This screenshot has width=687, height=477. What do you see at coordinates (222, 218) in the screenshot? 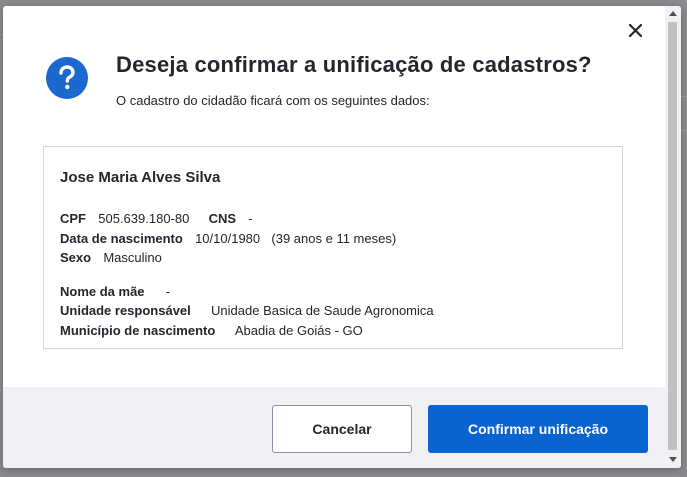
I see `cns-label: CNS` at bounding box center [222, 218].